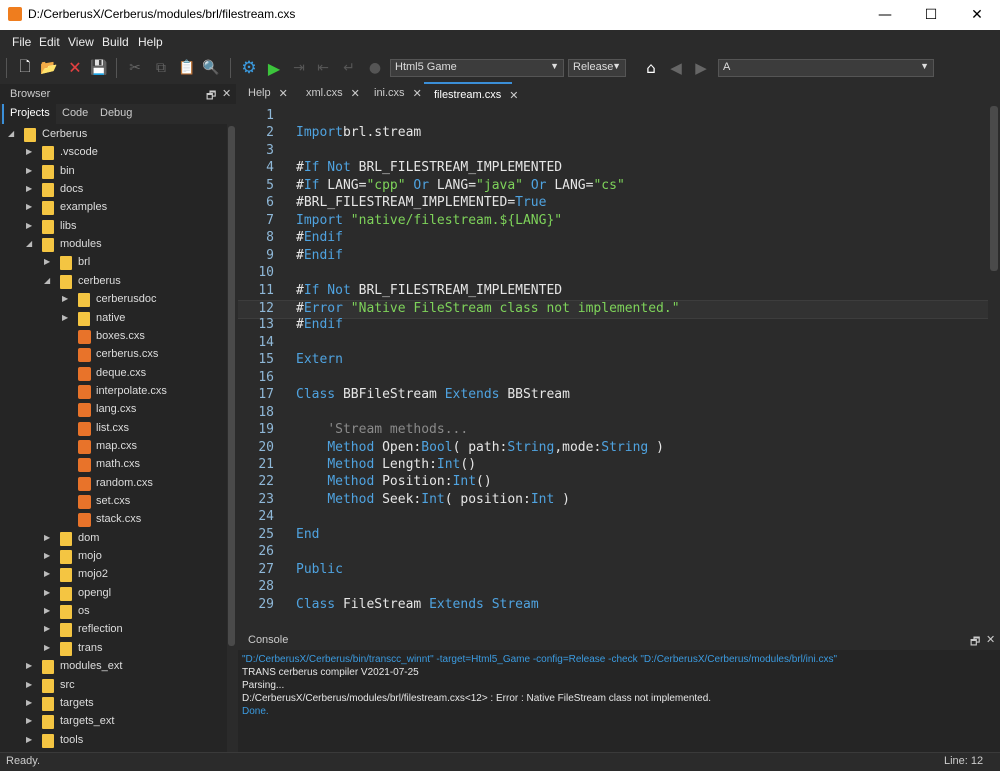 The image size is (1000, 771). What do you see at coordinates (135, 68) in the screenshot?
I see `cut-icon: ✂` at bounding box center [135, 68].